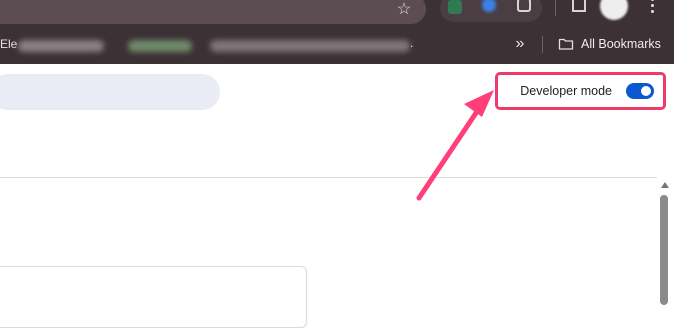 The width and height of the screenshot is (674, 328). What do you see at coordinates (213, 12) in the screenshot?
I see `address-bar` at bounding box center [213, 12].